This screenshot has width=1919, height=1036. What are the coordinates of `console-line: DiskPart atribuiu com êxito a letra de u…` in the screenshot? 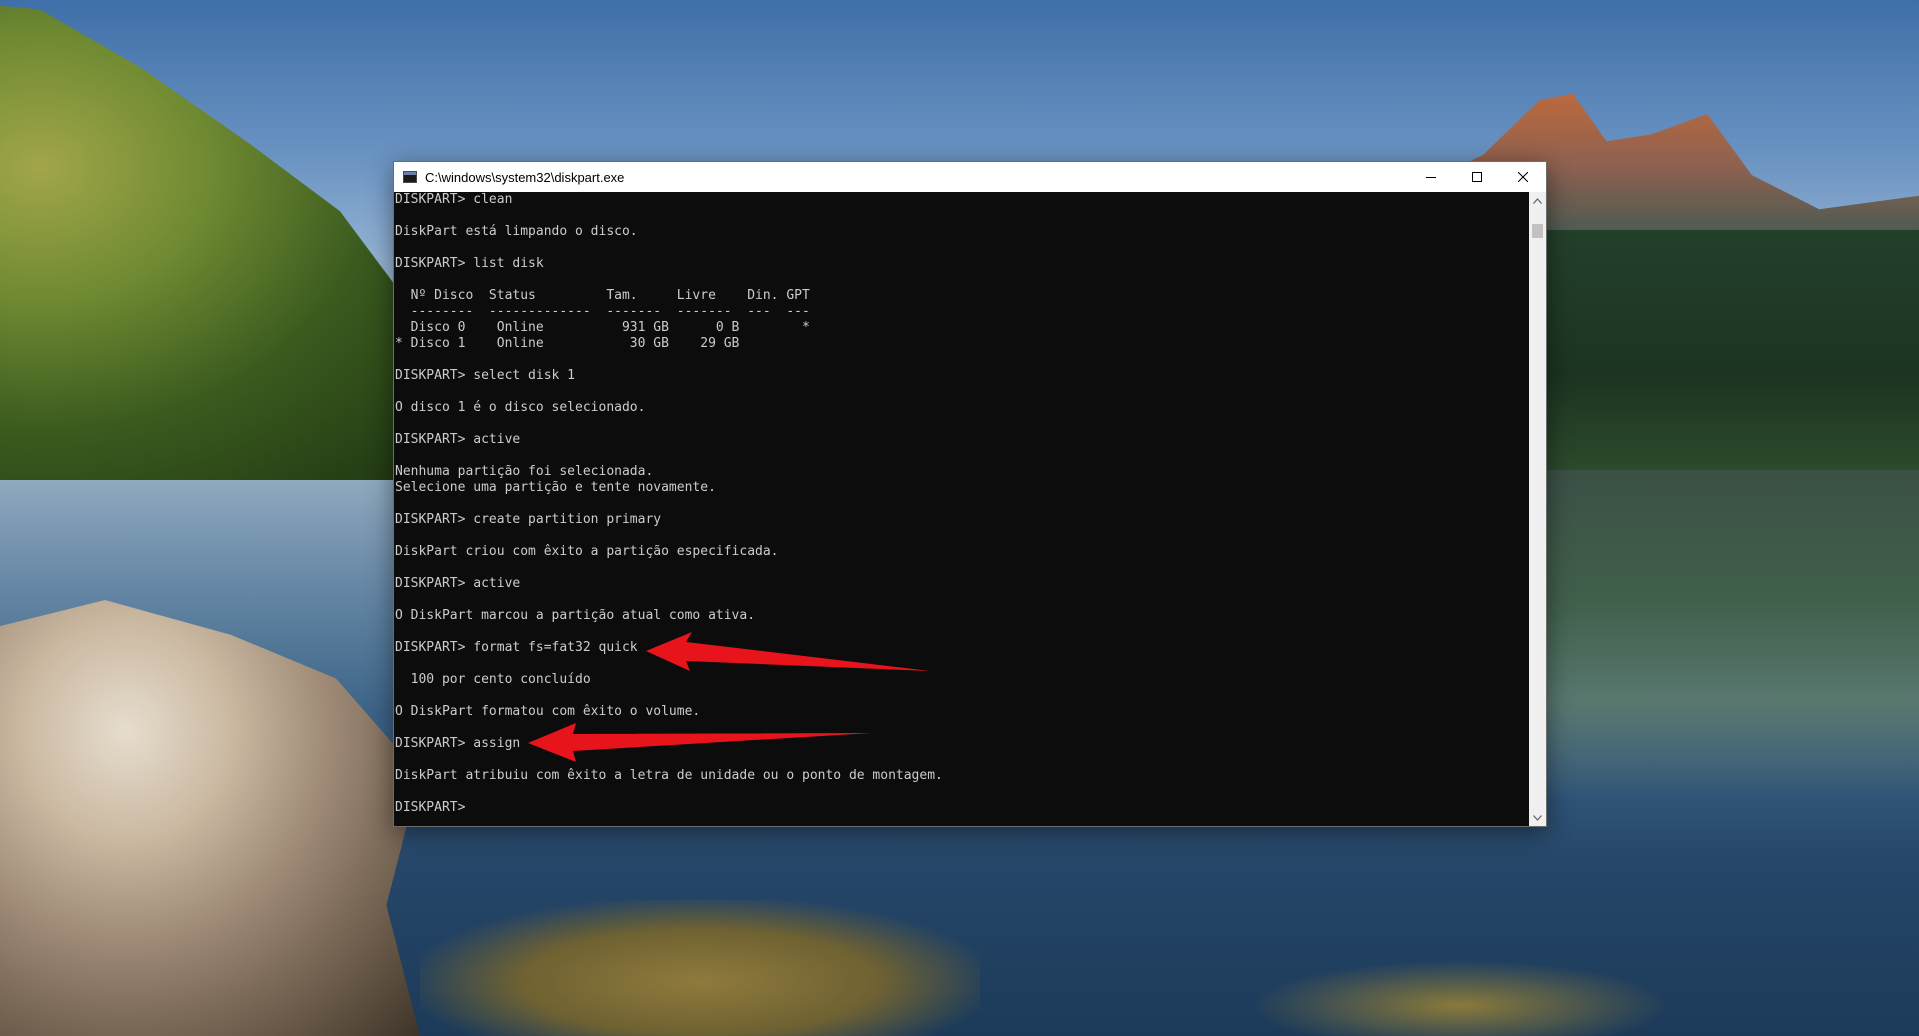 It's located at (669, 775).